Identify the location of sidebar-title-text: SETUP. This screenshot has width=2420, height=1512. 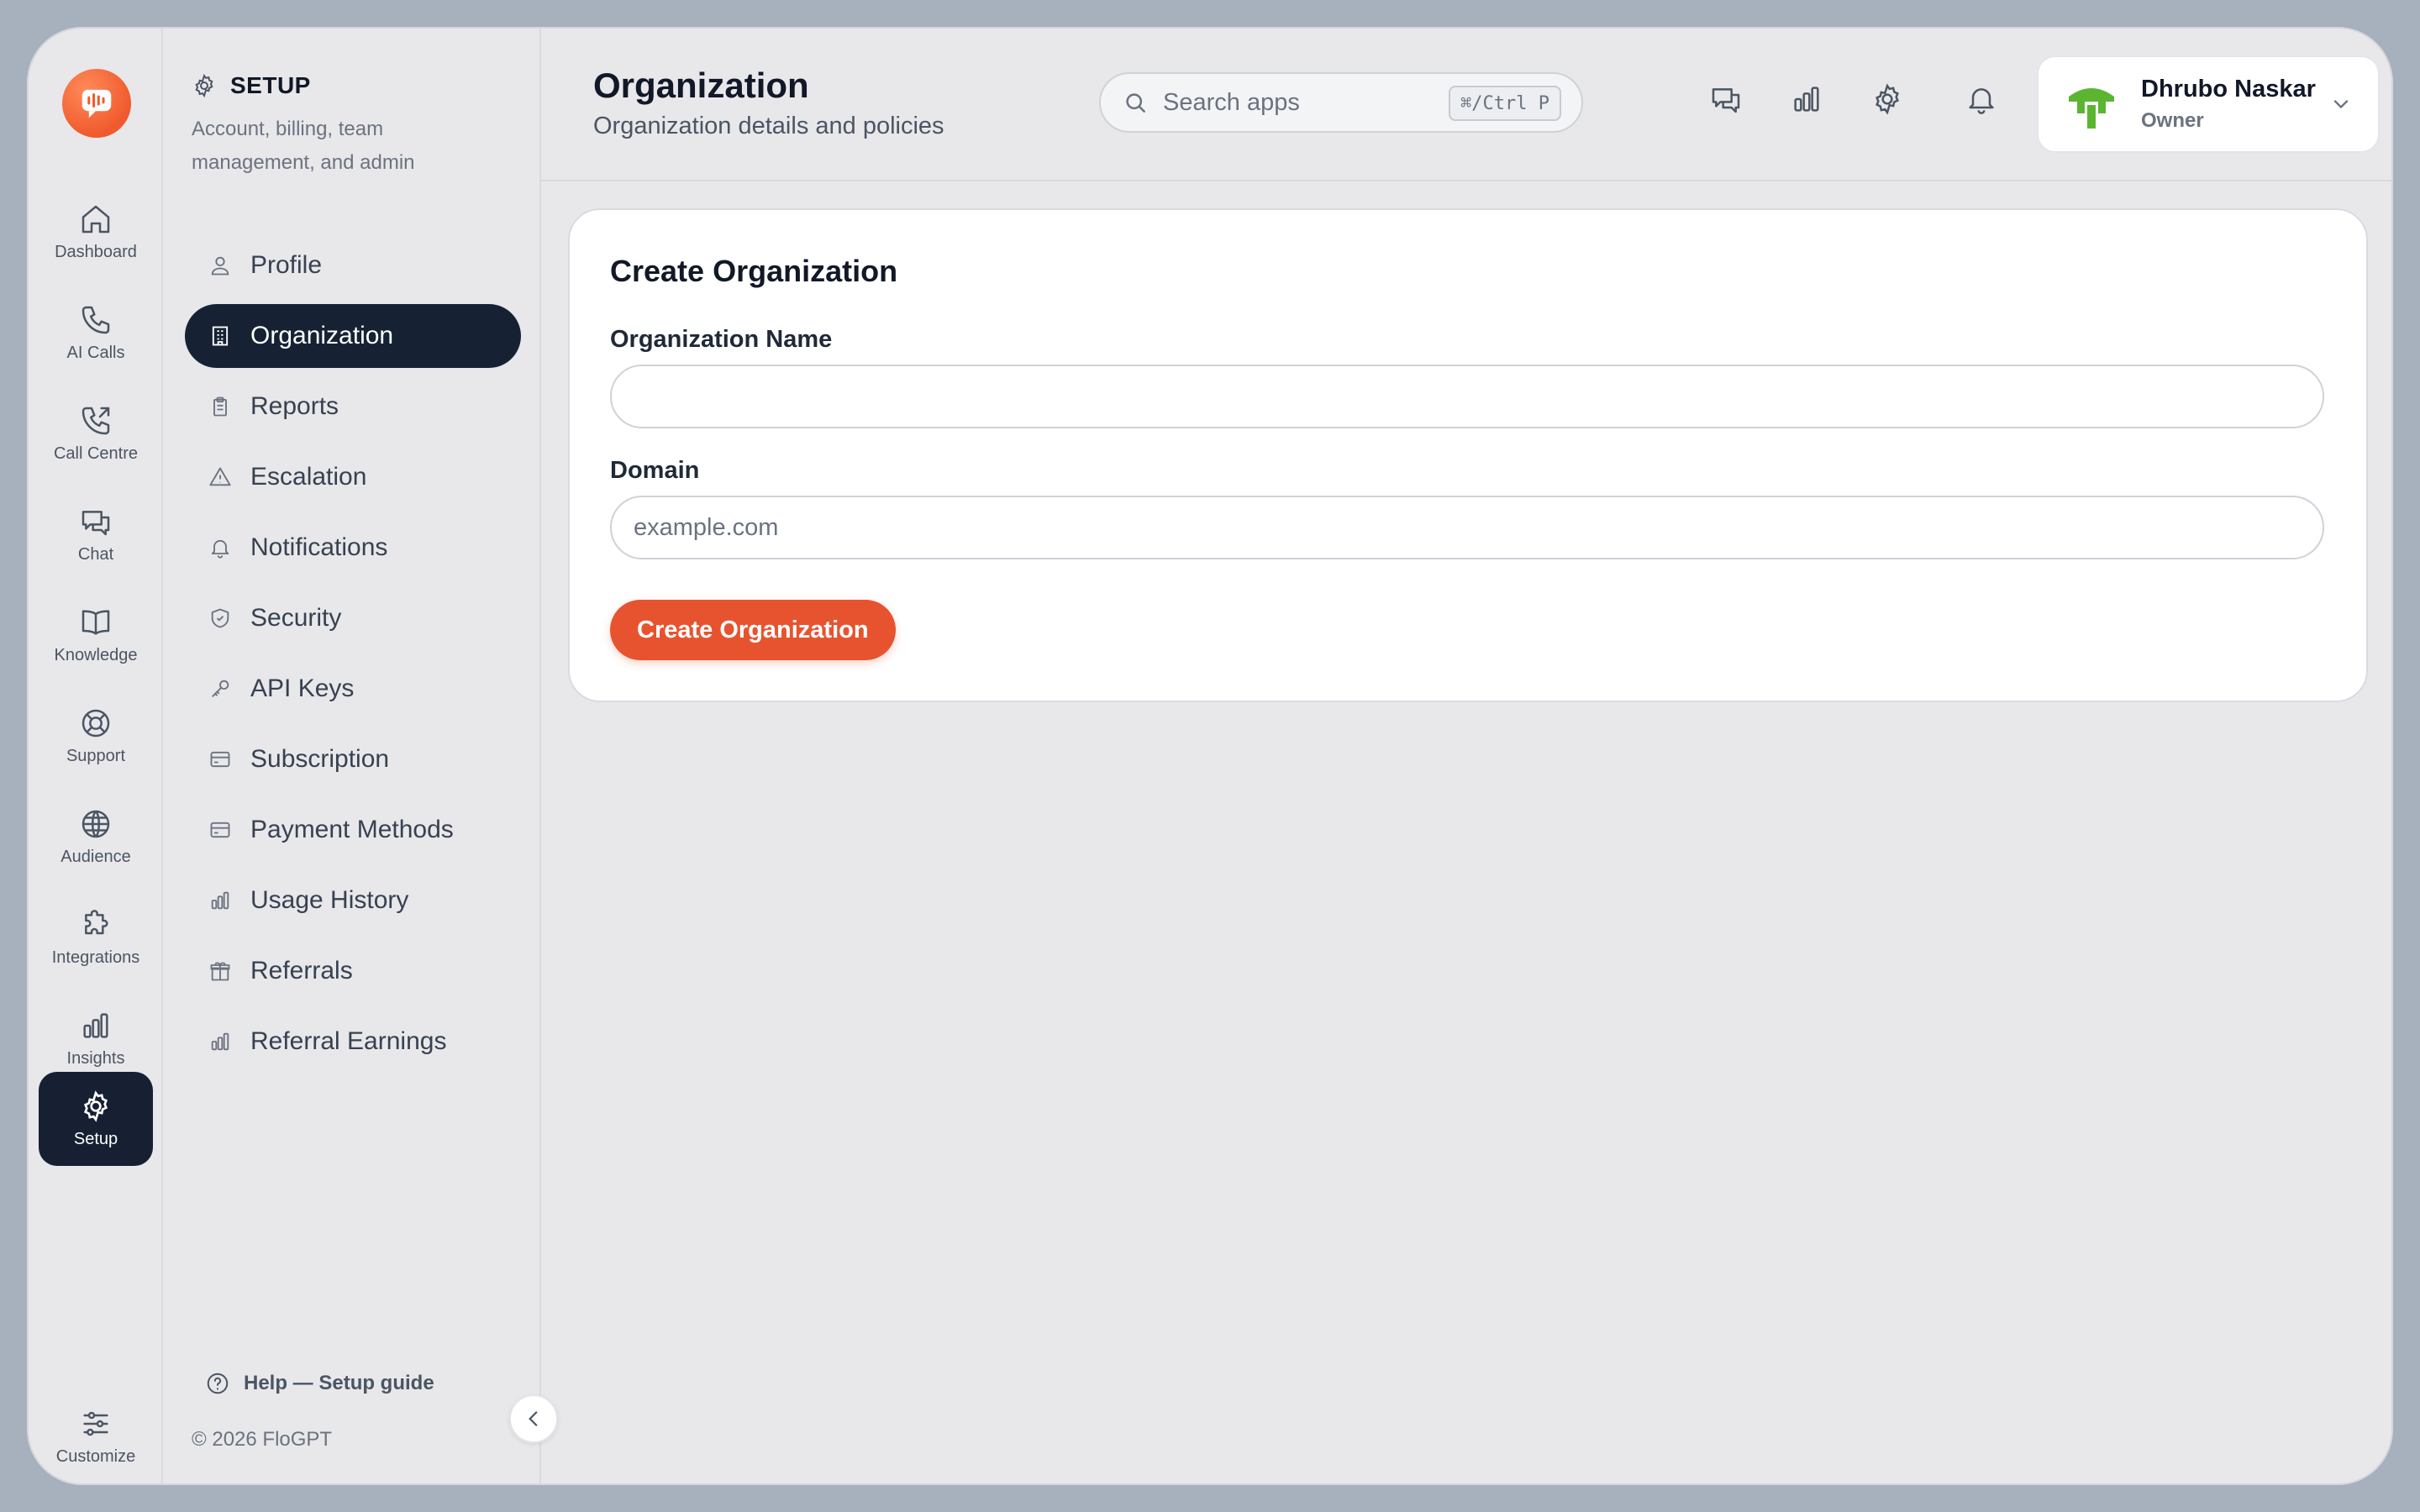
(270, 85).